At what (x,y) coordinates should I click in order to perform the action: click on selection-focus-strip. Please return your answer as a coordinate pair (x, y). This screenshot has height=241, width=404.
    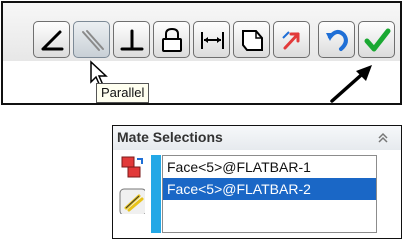
    Looking at the image, I should click on (156, 194).